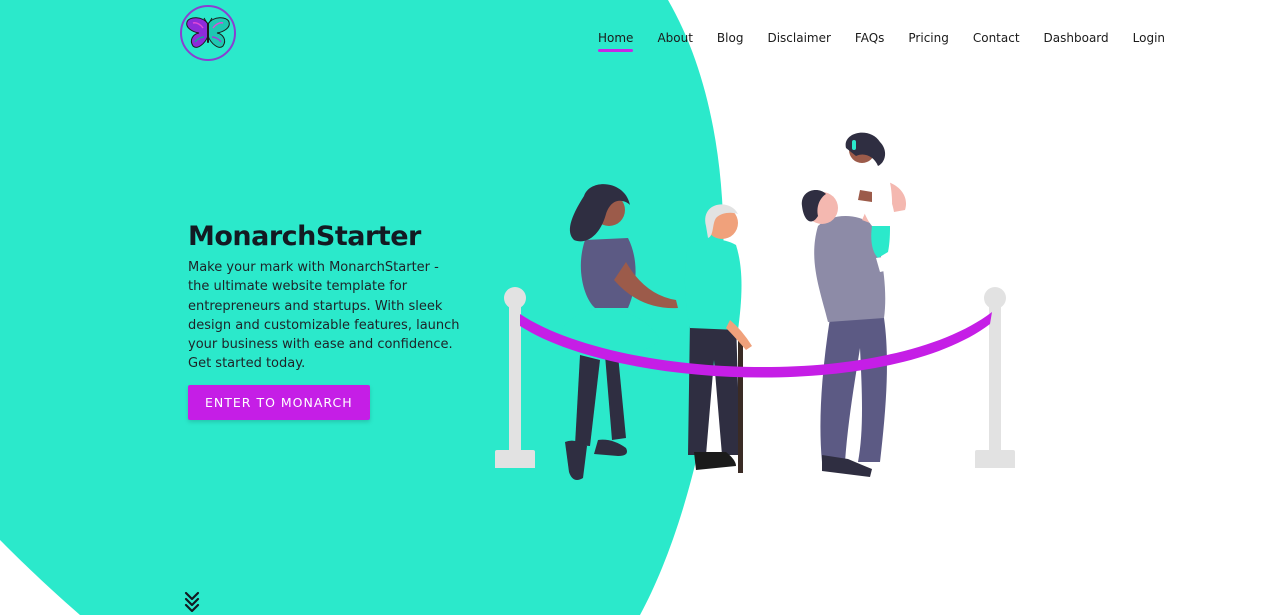 The height and width of the screenshot is (615, 1280). What do you see at coordinates (995, 377) in the screenshot?
I see `right-stanchion` at bounding box center [995, 377].